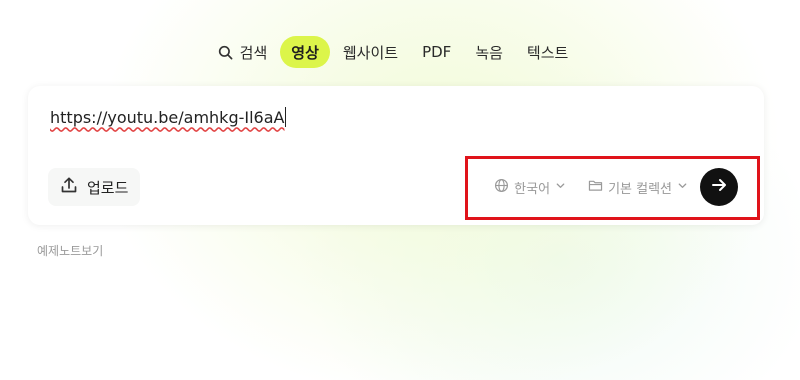 This screenshot has width=800, height=380. I want to click on submit-button, so click(719, 187).